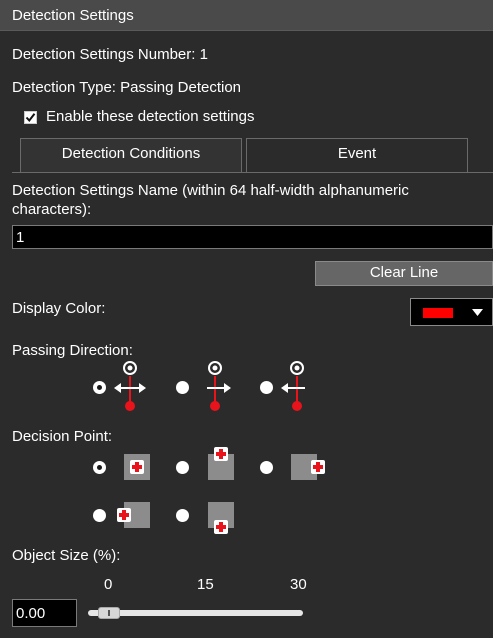 The height and width of the screenshot is (638, 493). I want to click on panel-title: Detection Settings, so click(73, 15).